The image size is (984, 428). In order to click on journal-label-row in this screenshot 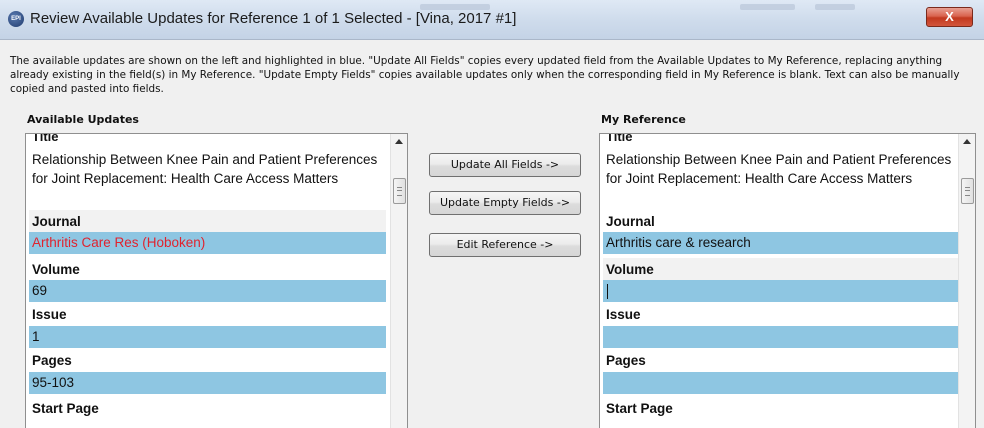, I will do `click(207, 222)`.